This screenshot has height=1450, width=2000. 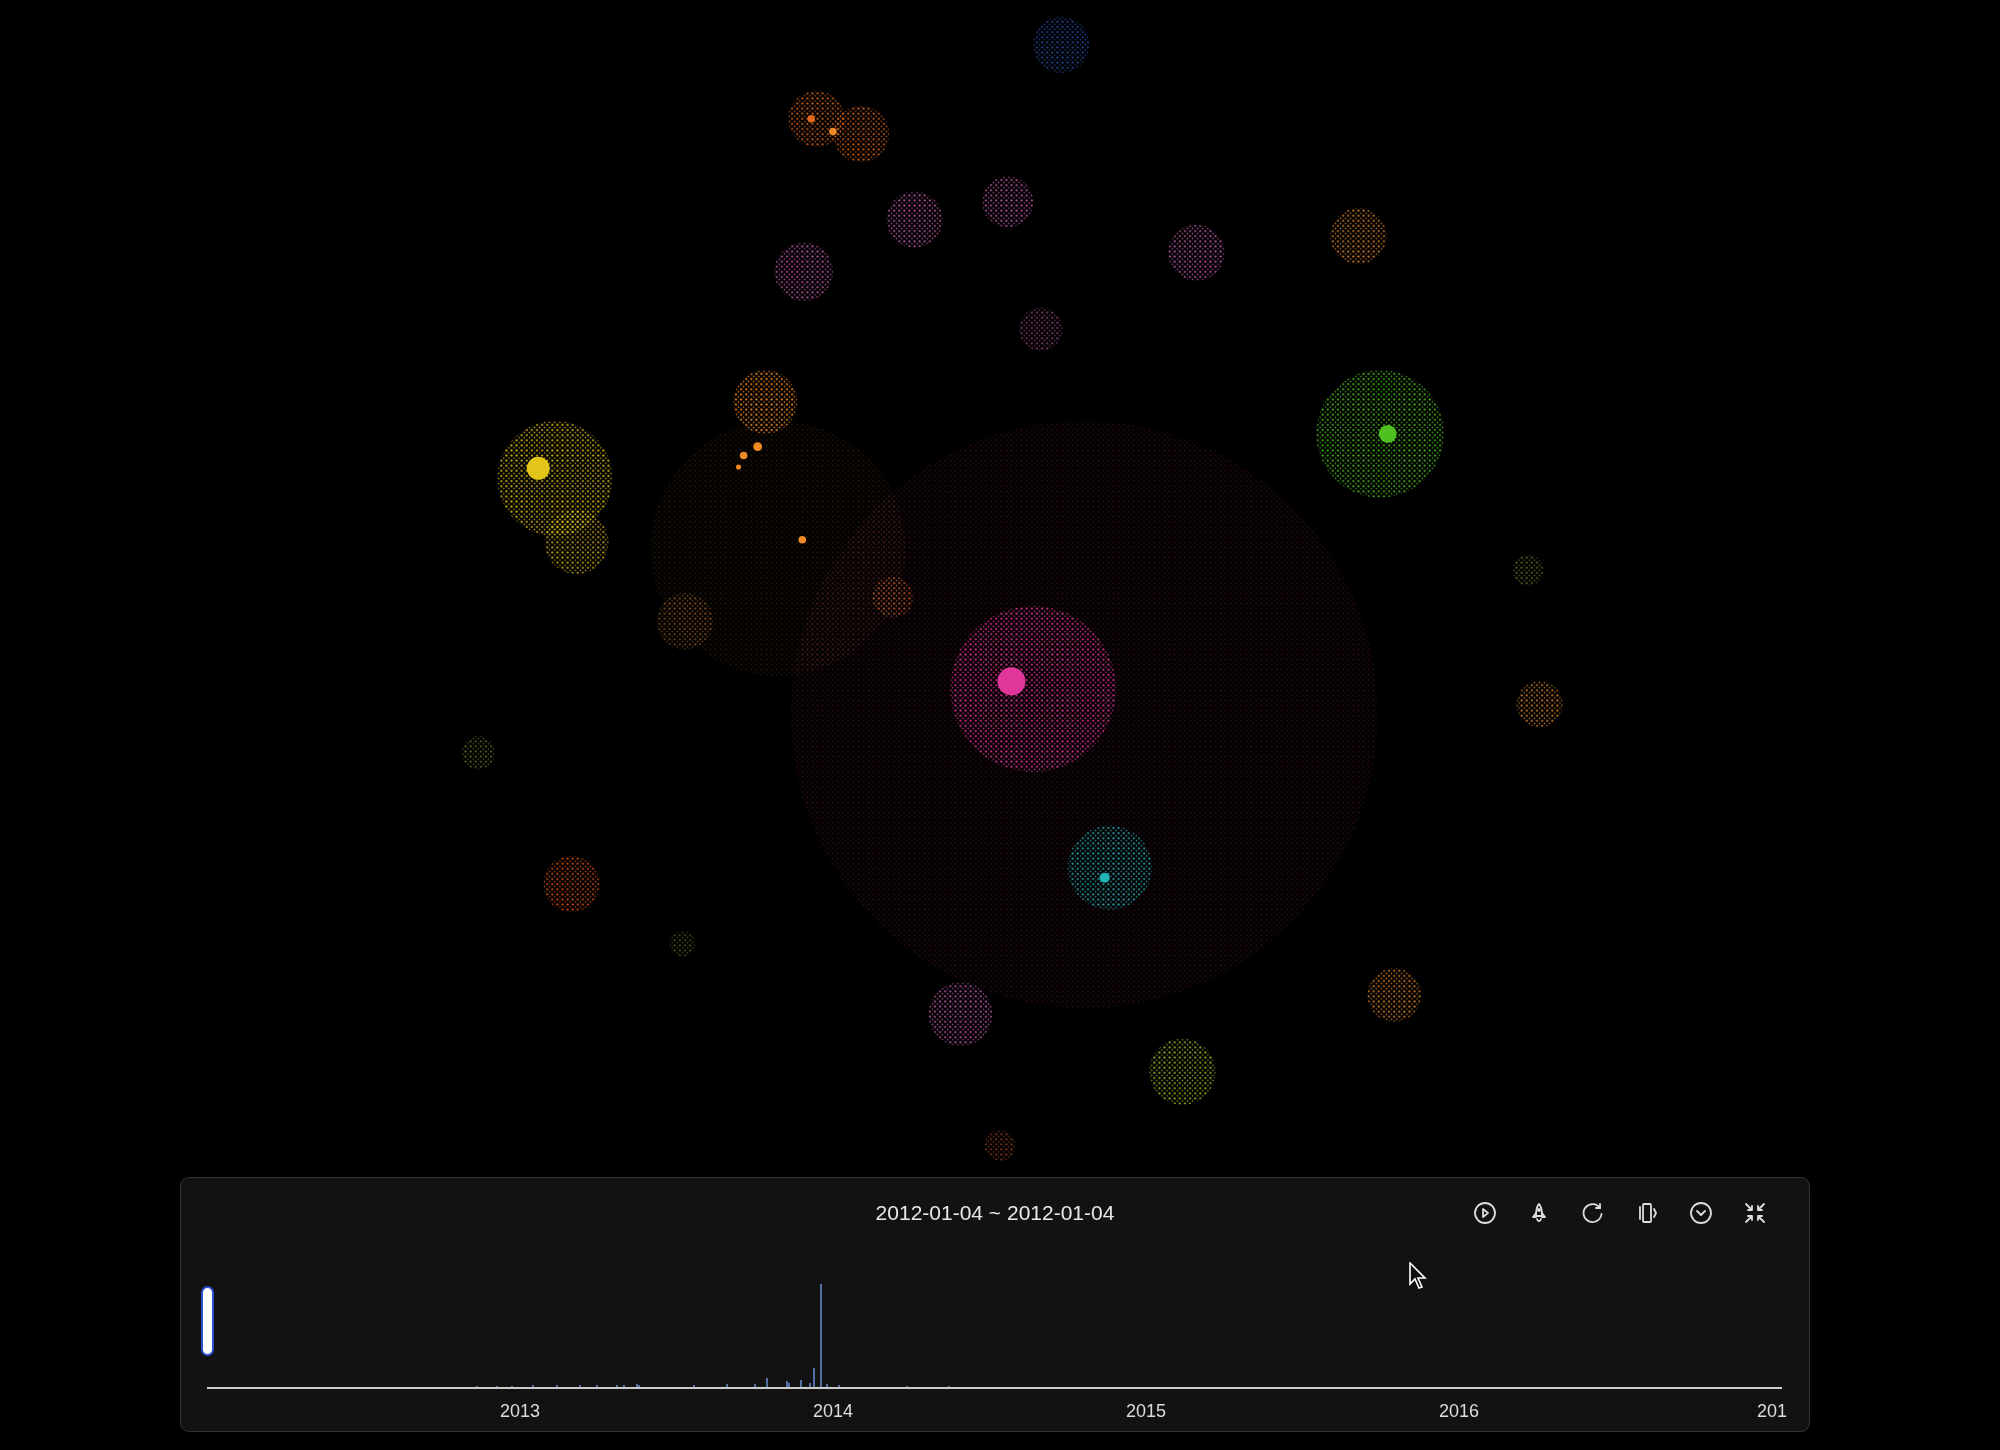 I want to click on axis-year-label: 2016, so click(x=1459, y=1411).